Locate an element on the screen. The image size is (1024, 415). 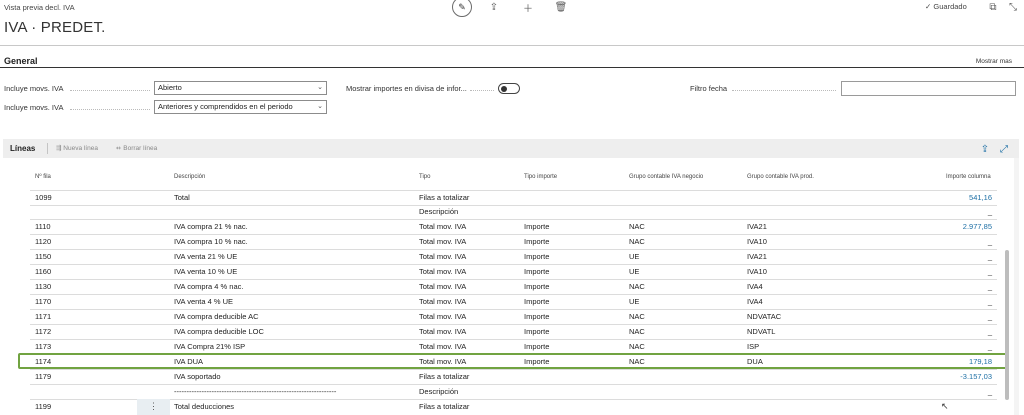
row-number: 1130 is located at coordinates (43, 286).